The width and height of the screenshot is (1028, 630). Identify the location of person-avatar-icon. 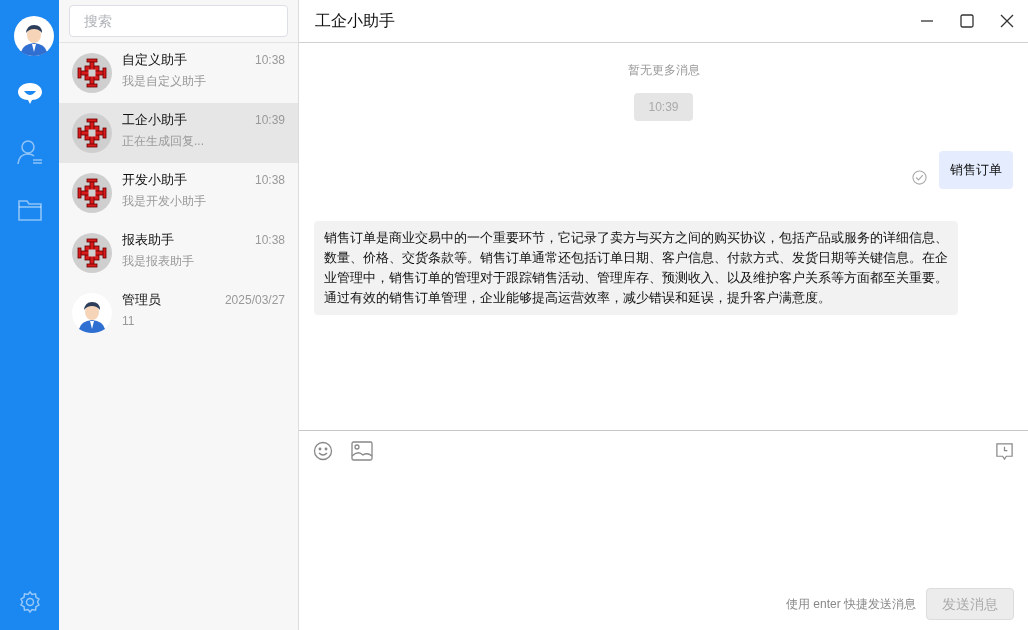
(92, 313).